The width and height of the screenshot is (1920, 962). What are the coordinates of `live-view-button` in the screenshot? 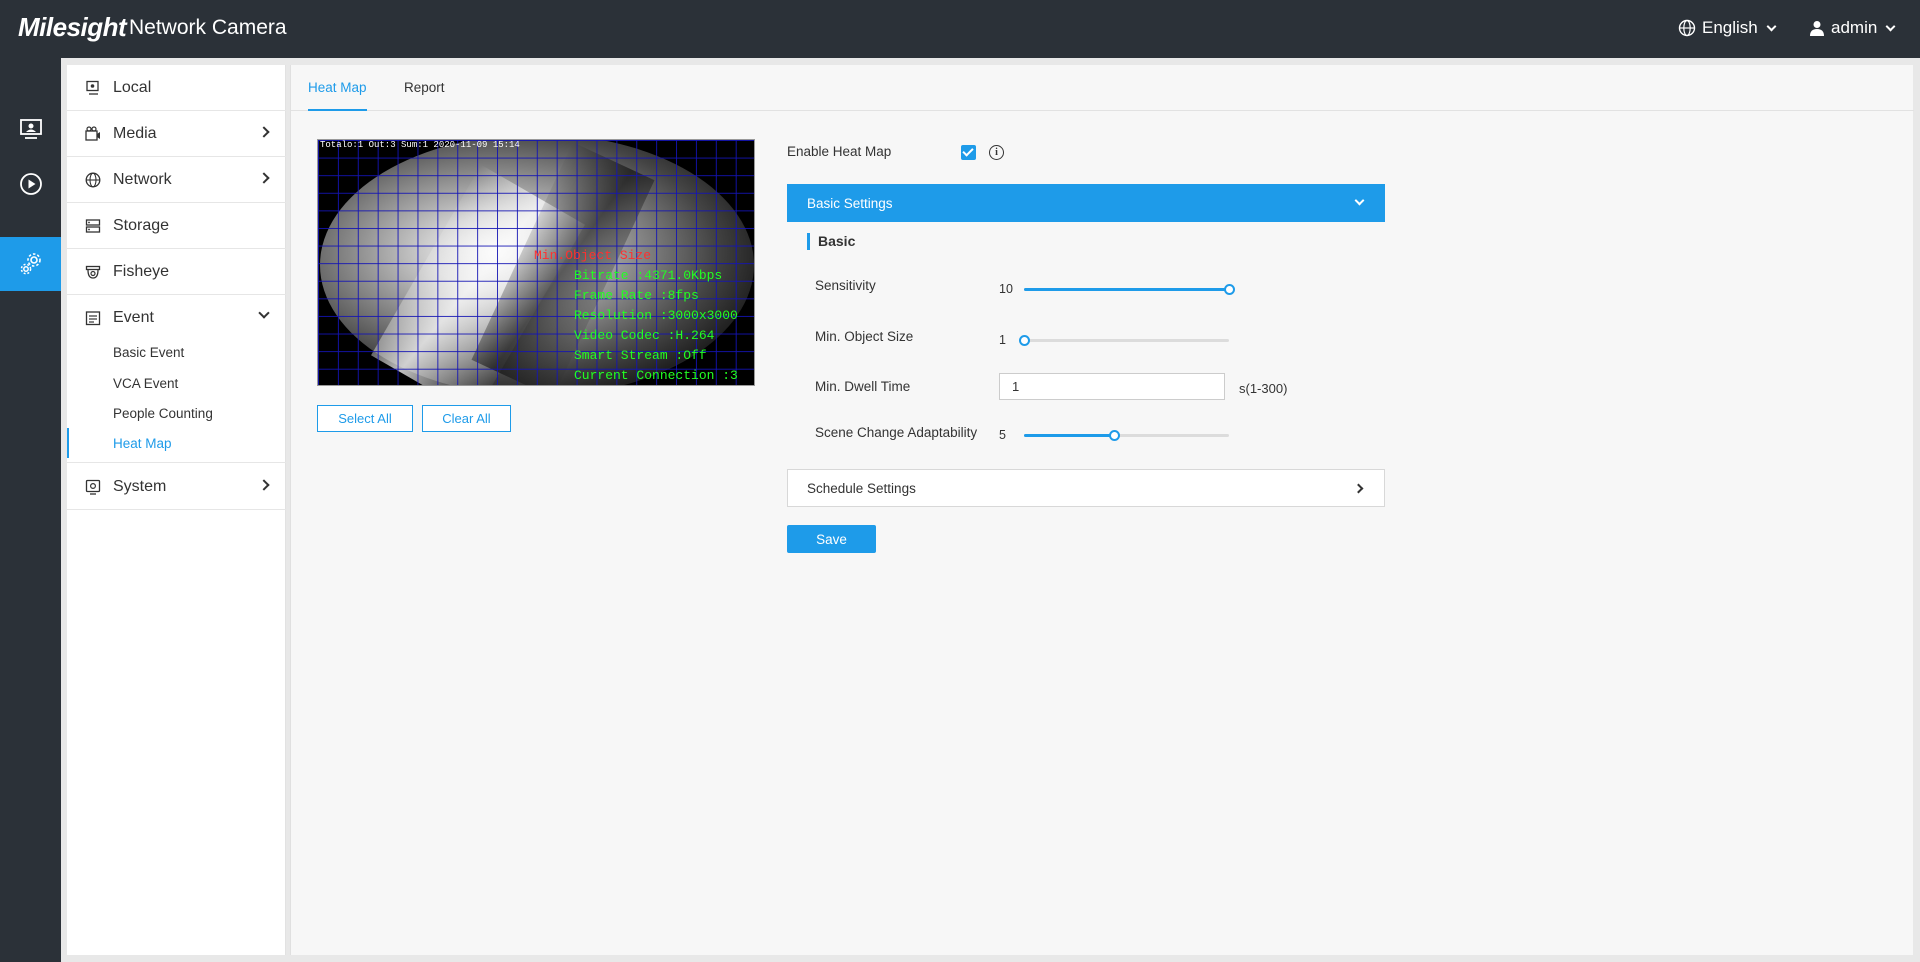 It's located at (30, 129).